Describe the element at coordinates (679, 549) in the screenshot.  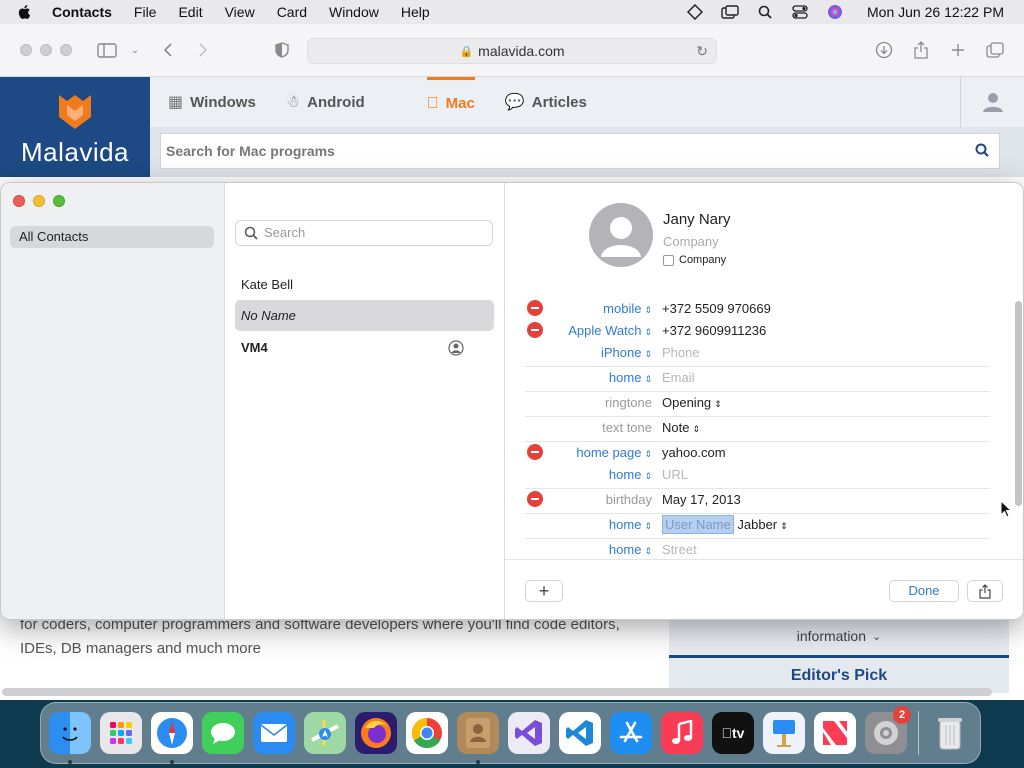
I see `field-placeholder: Street` at that location.